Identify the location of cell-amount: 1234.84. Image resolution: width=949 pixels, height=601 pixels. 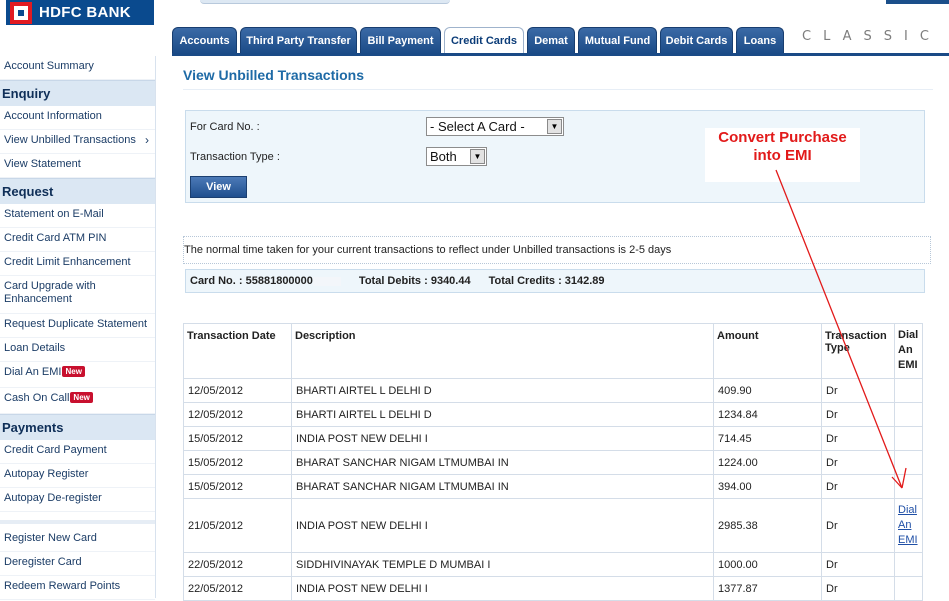
(767, 414).